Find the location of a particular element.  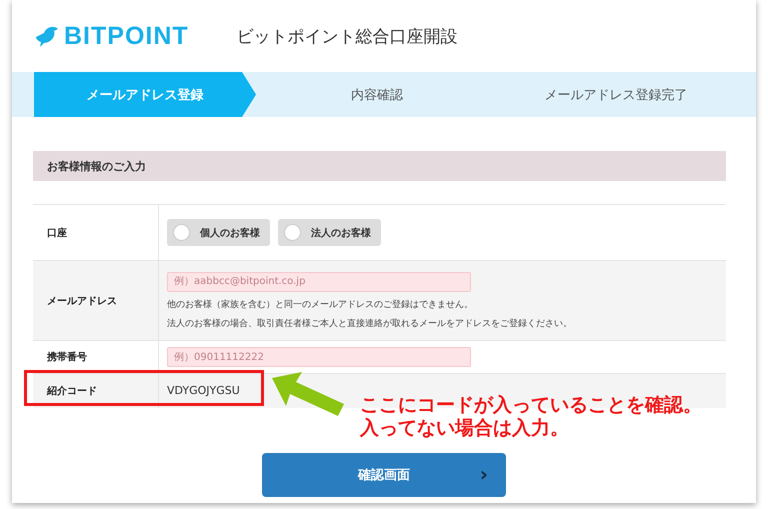

annotation-text: 入ってない場合は入力。 is located at coordinates (465, 428).